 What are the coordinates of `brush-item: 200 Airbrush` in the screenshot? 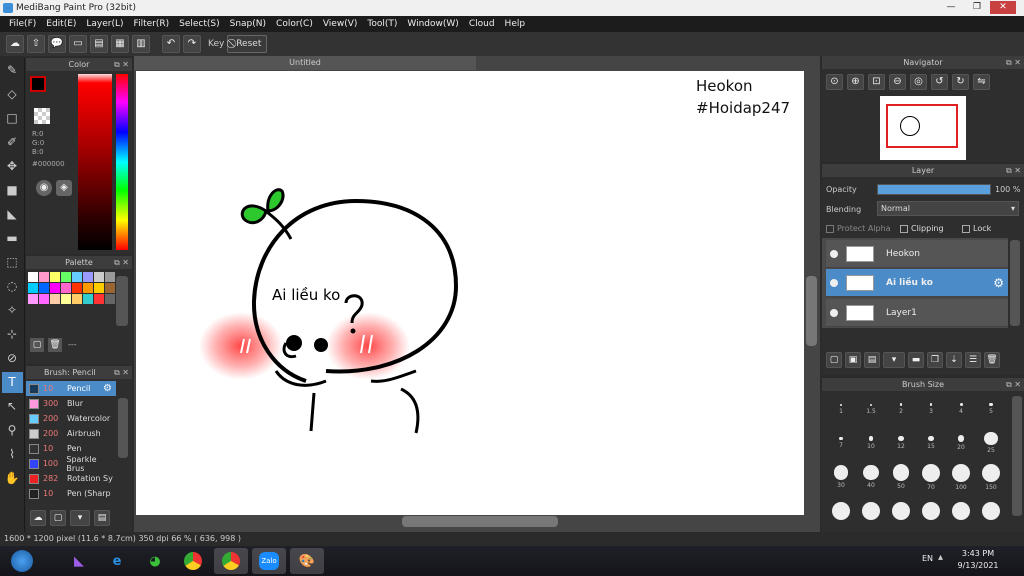 It's located at (71, 433).